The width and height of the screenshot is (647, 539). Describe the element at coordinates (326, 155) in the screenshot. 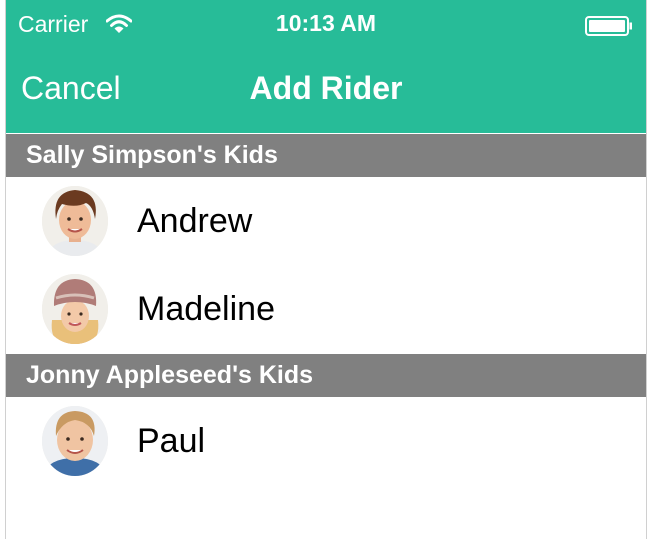

I see `section-header: Sally Simpson's Kids` at that location.